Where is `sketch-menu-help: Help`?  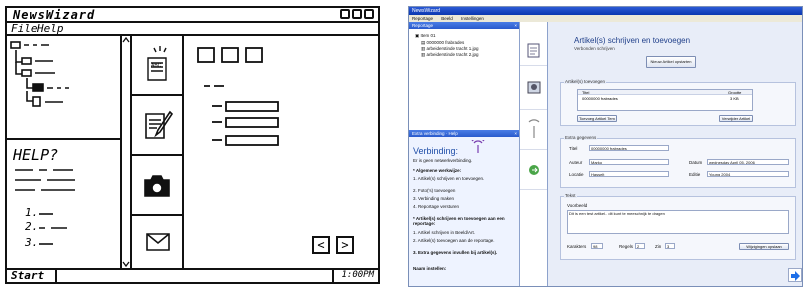
sketch-menu-help: Help is located at coordinates (50, 28).